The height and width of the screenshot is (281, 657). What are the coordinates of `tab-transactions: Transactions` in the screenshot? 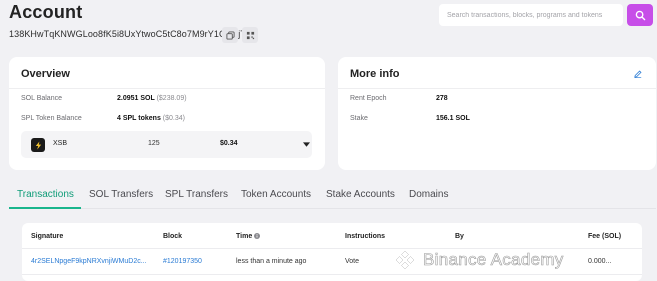 It's located at (45, 194).